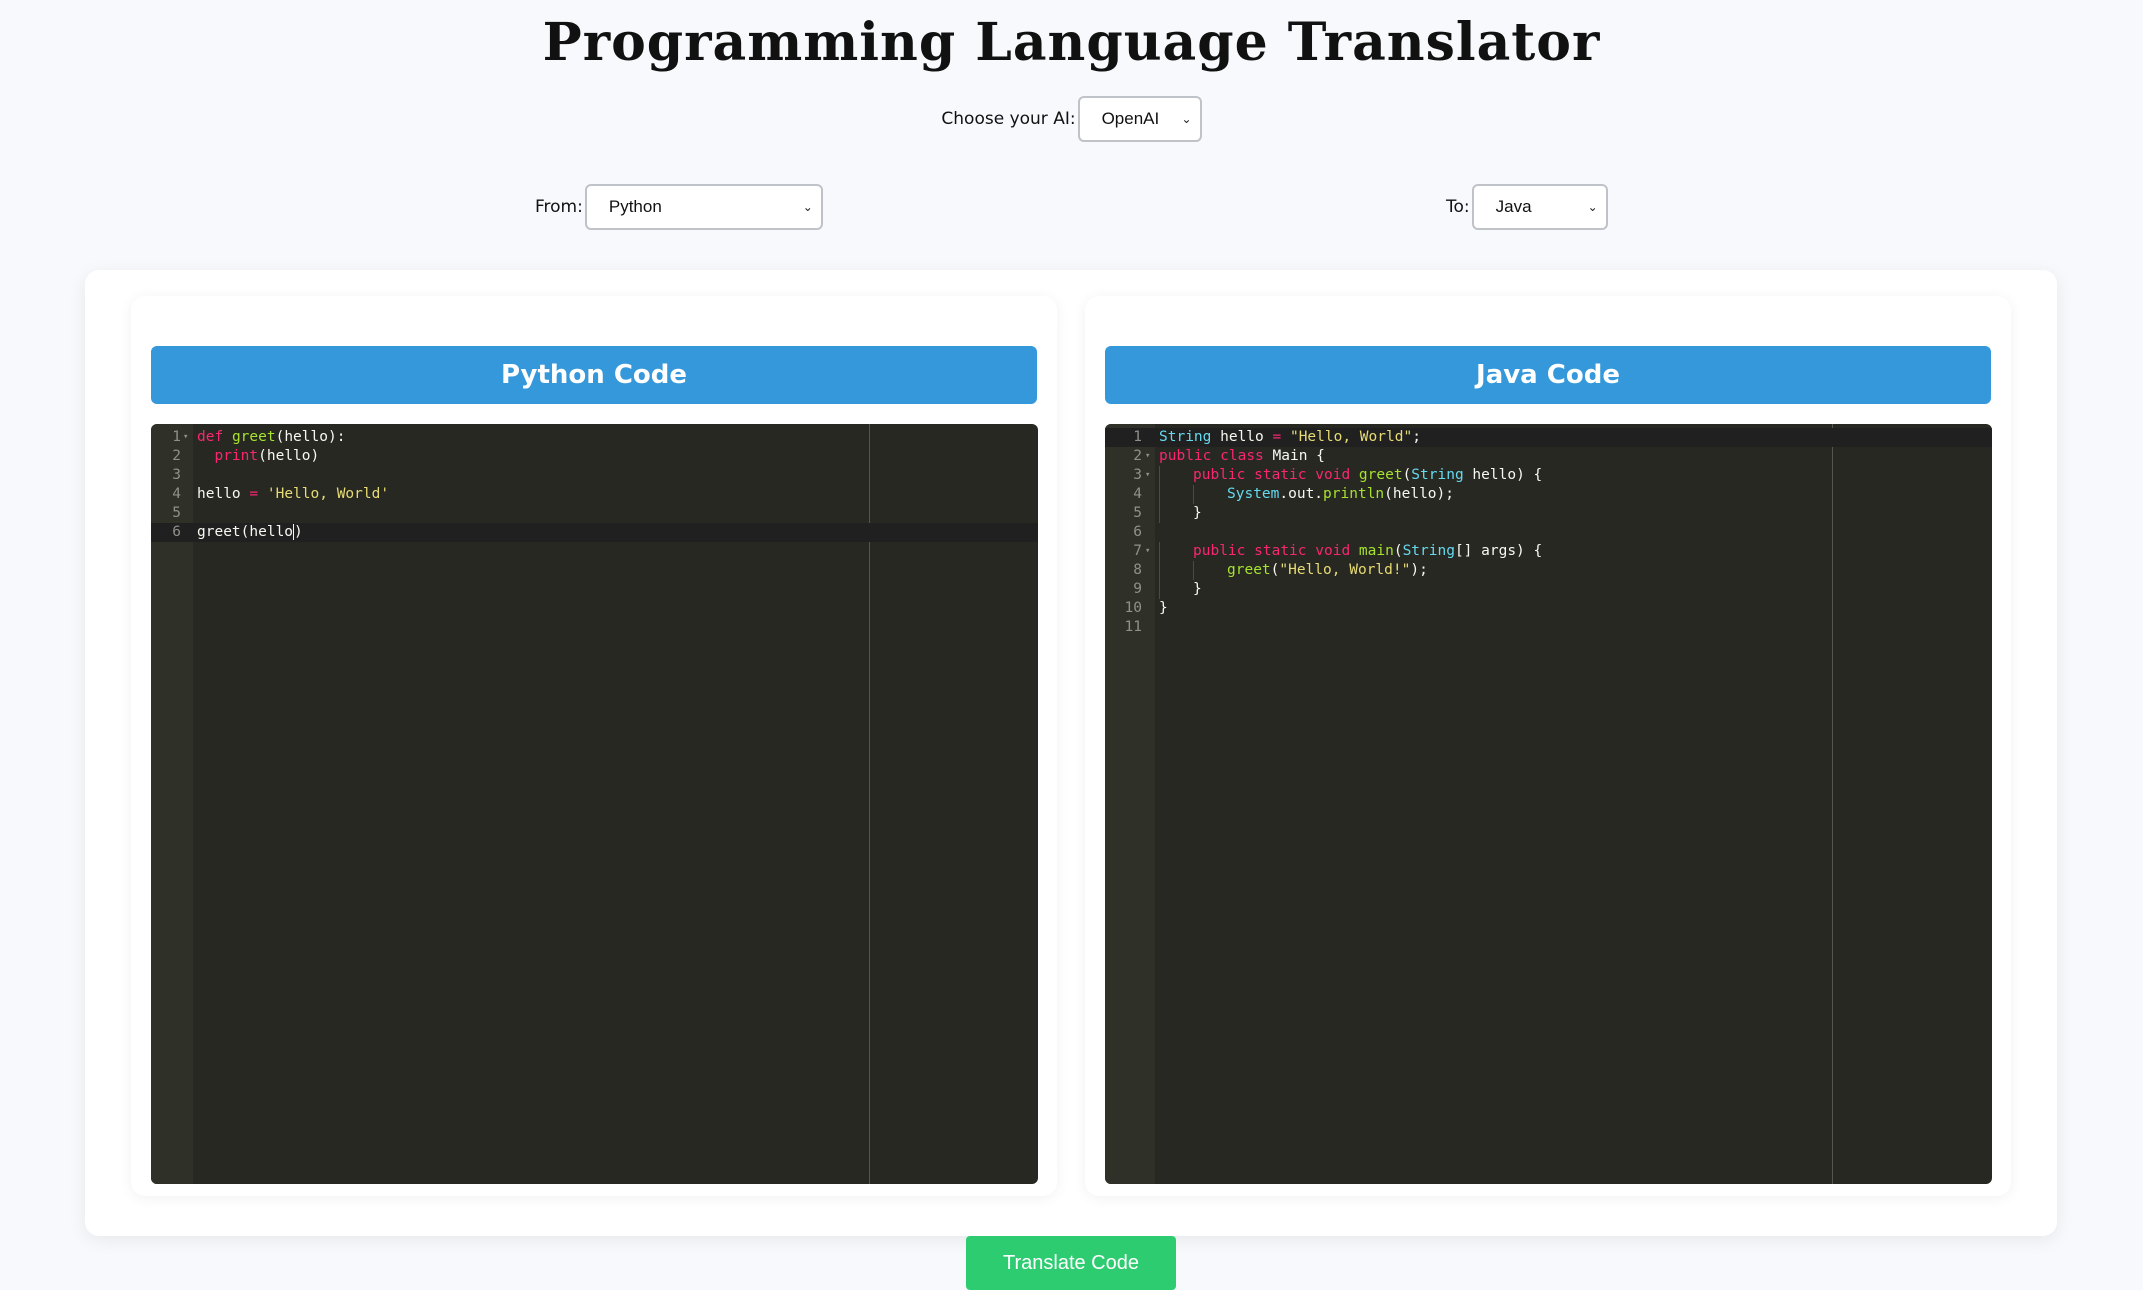 The image size is (2143, 1290). I want to click on line-number: 4, so click(1137, 494).